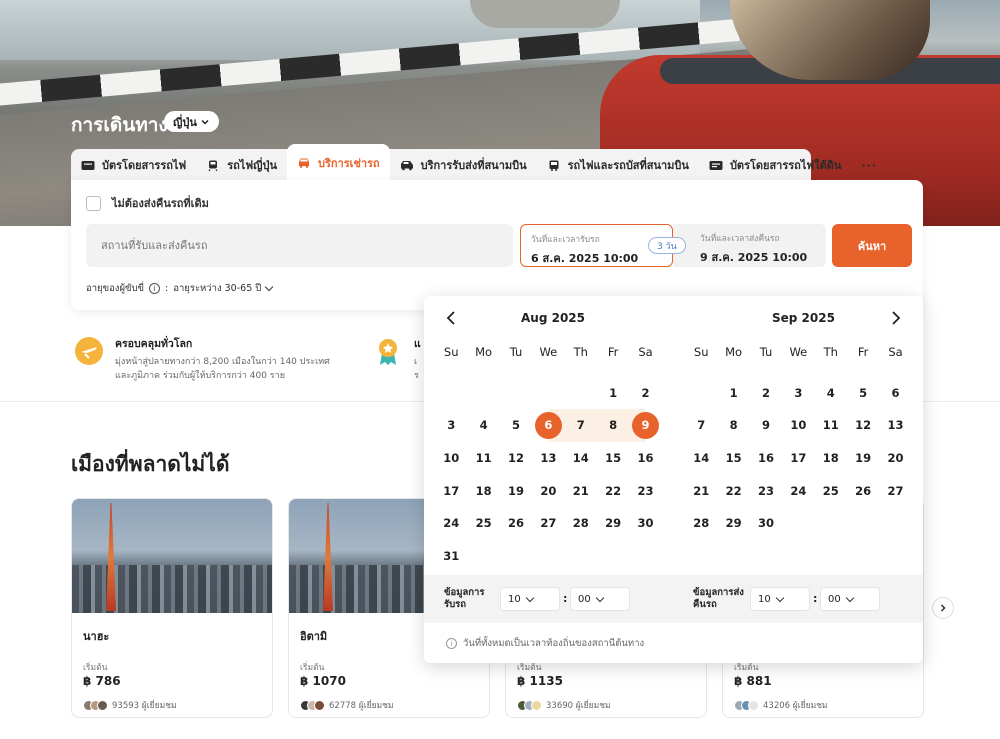 The image size is (1000, 739). Describe the element at coordinates (88, 165) in the screenshot. I see `ticket-icon` at that location.